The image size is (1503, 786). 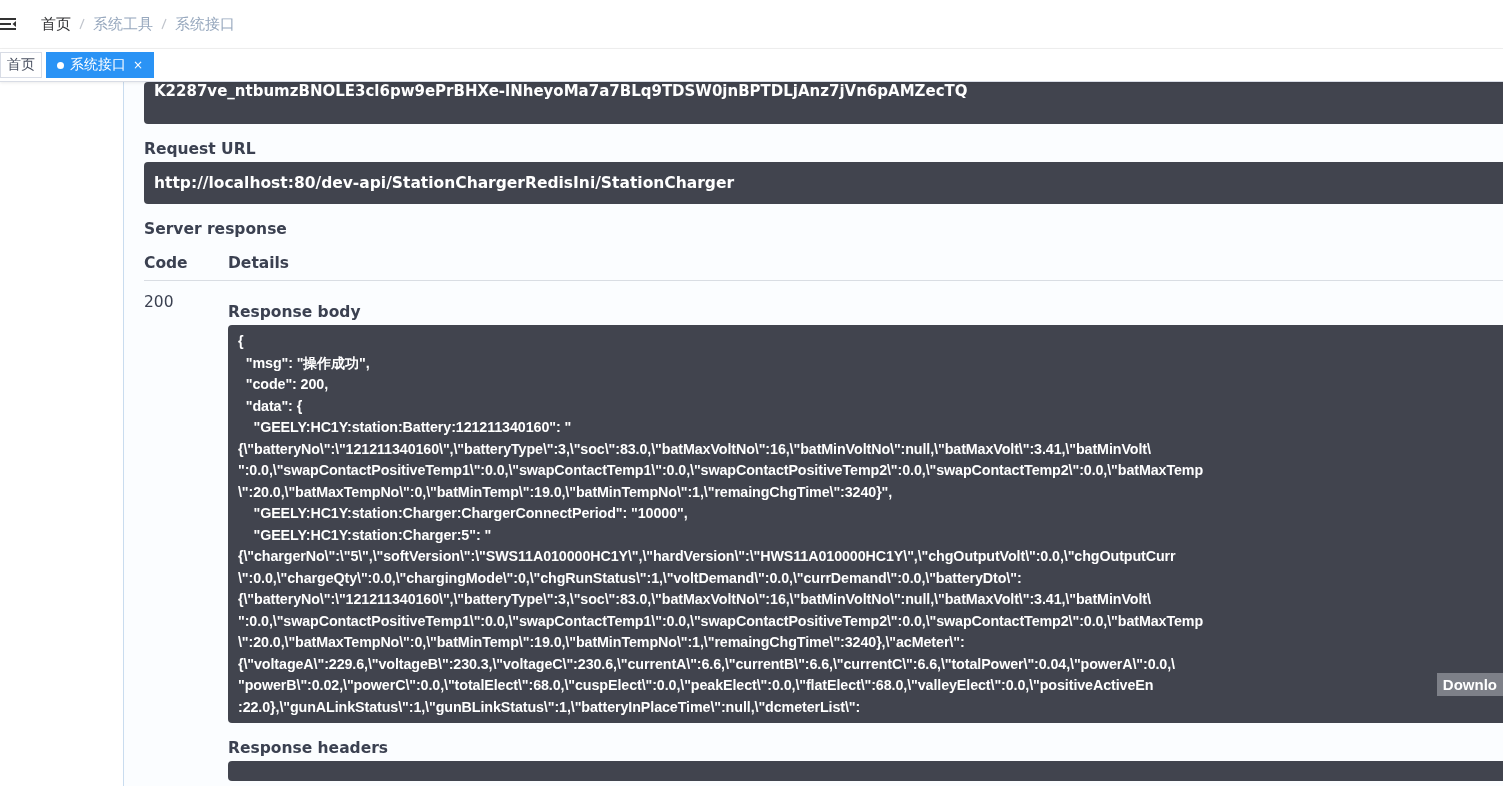 What do you see at coordinates (123, 24) in the screenshot?
I see `breadcrumb-item: 系统工具` at bounding box center [123, 24].